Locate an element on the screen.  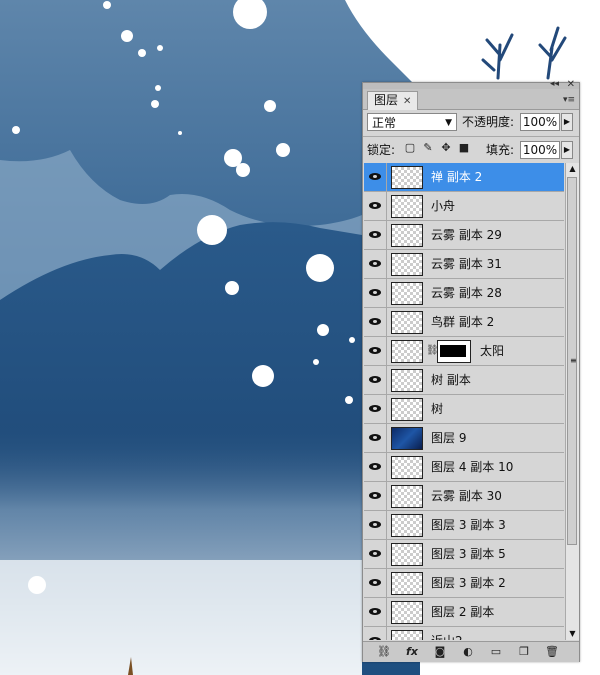
link-layers-icon: ⛓ is located at coordinates (384, 652).